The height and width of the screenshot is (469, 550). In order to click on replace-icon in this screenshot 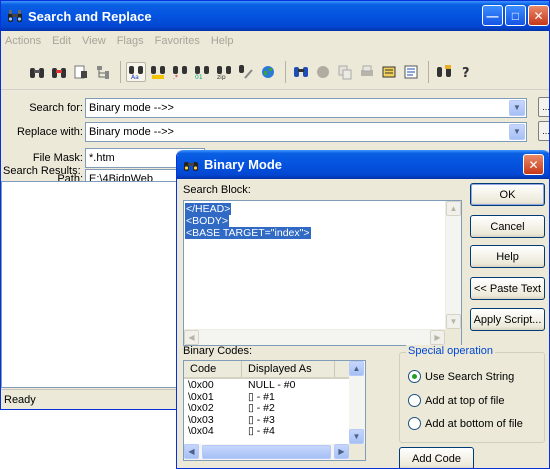, I will do `click(444, 72)`.